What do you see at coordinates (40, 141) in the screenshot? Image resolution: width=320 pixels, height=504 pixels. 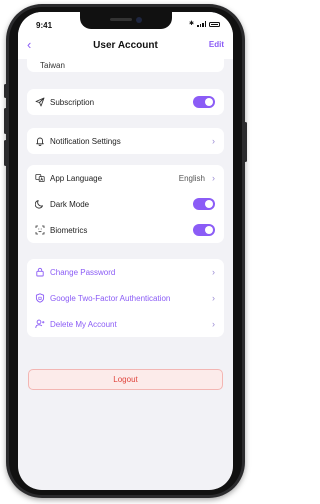 I see `bell-icon` at bounding box center [40, 141].